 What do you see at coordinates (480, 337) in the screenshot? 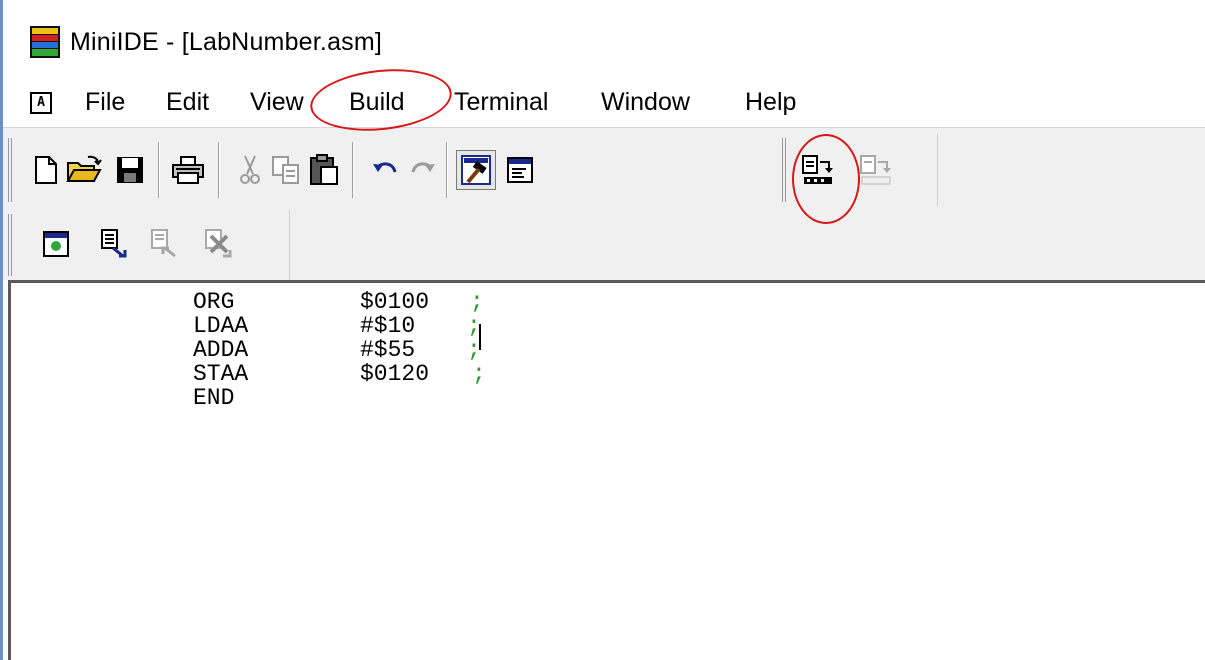
I see `text-caret` at bounding box center [480, 337].